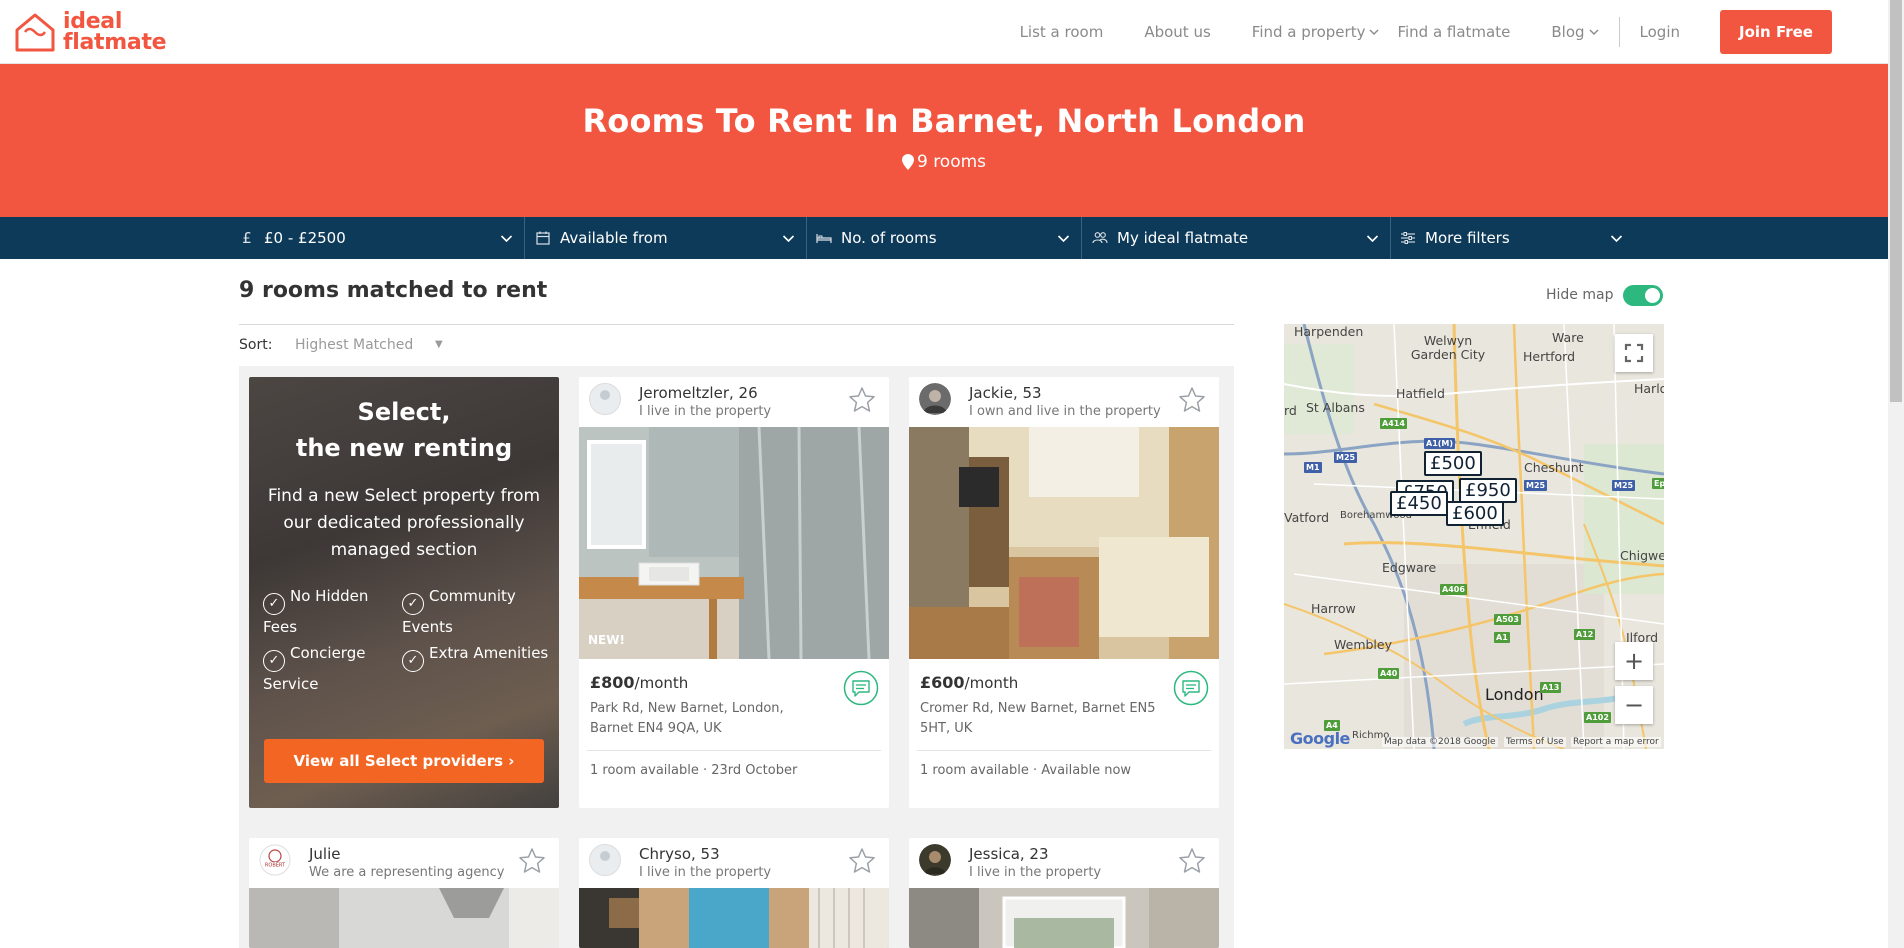 The width and height of the screenshot is (1904, 948). Describe the element at coordinates (1488, 490) in the screenshot. I see `map-price-pin: £950` at that location.